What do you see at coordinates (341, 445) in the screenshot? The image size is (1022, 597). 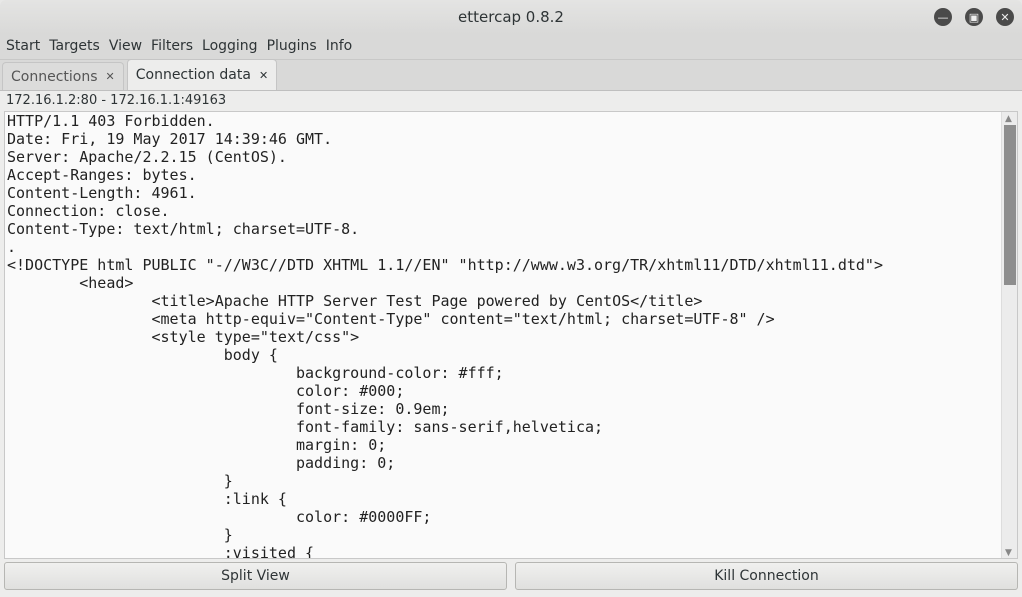 I see `data-line: margin: 0;` at bounding box center [341, 445].